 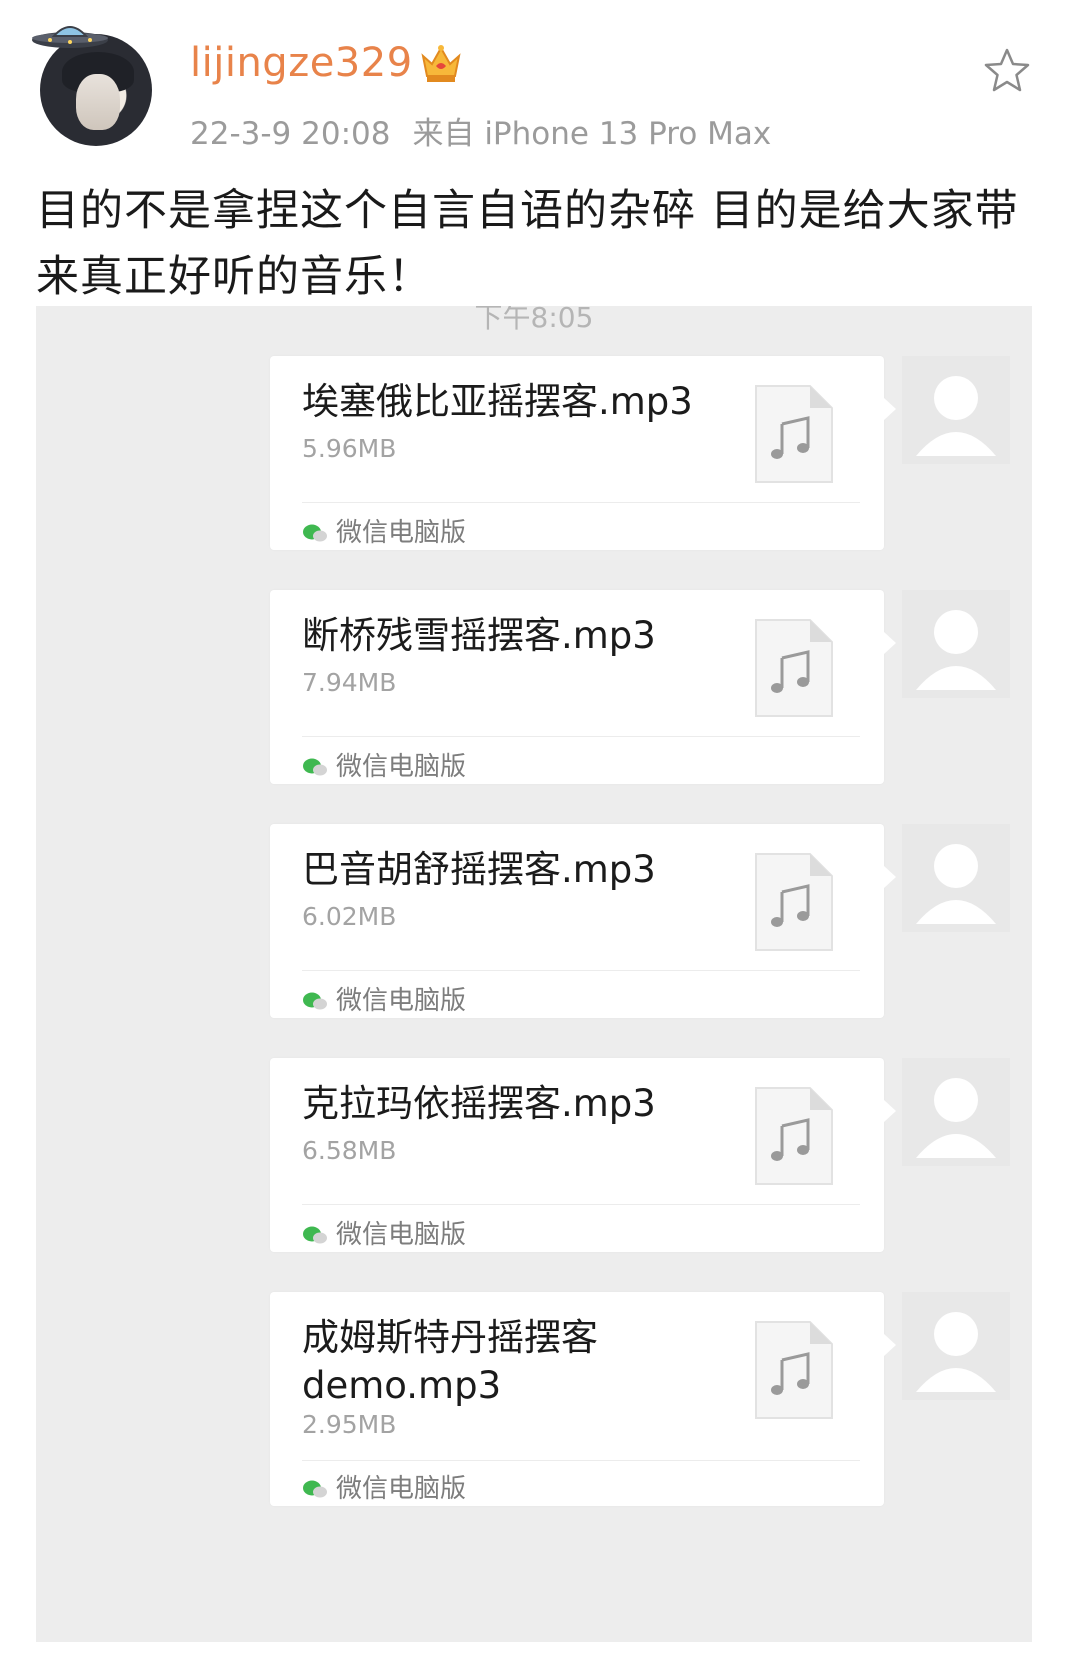 I want to click on chat-message: 巴音胡舒摇摆客.mp3 6.02MB 微信电脑版, so click(x=534, y=924).